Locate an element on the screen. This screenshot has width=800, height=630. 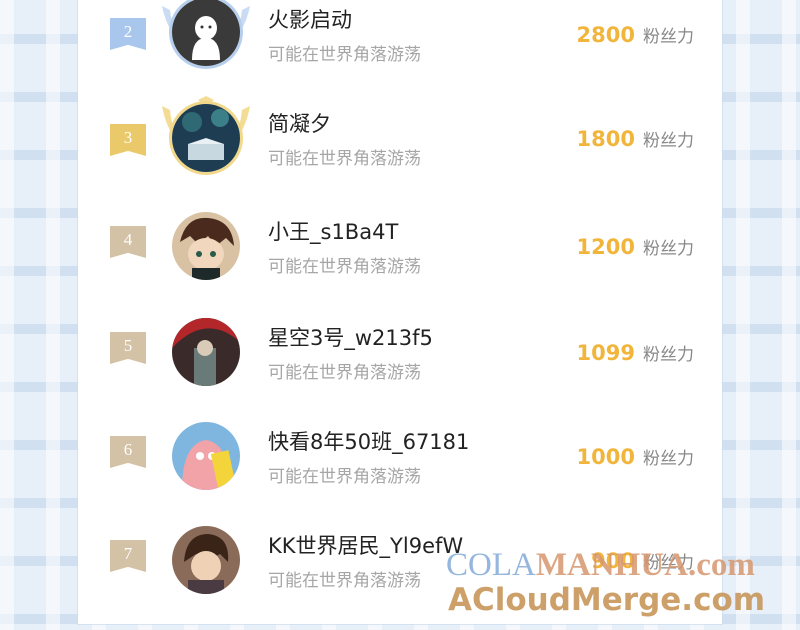
ranking-row-6: 6 快看8年50班_67181 可能在世界角落游荡 1000 粉丝力 is located at coordinates (400, 474).